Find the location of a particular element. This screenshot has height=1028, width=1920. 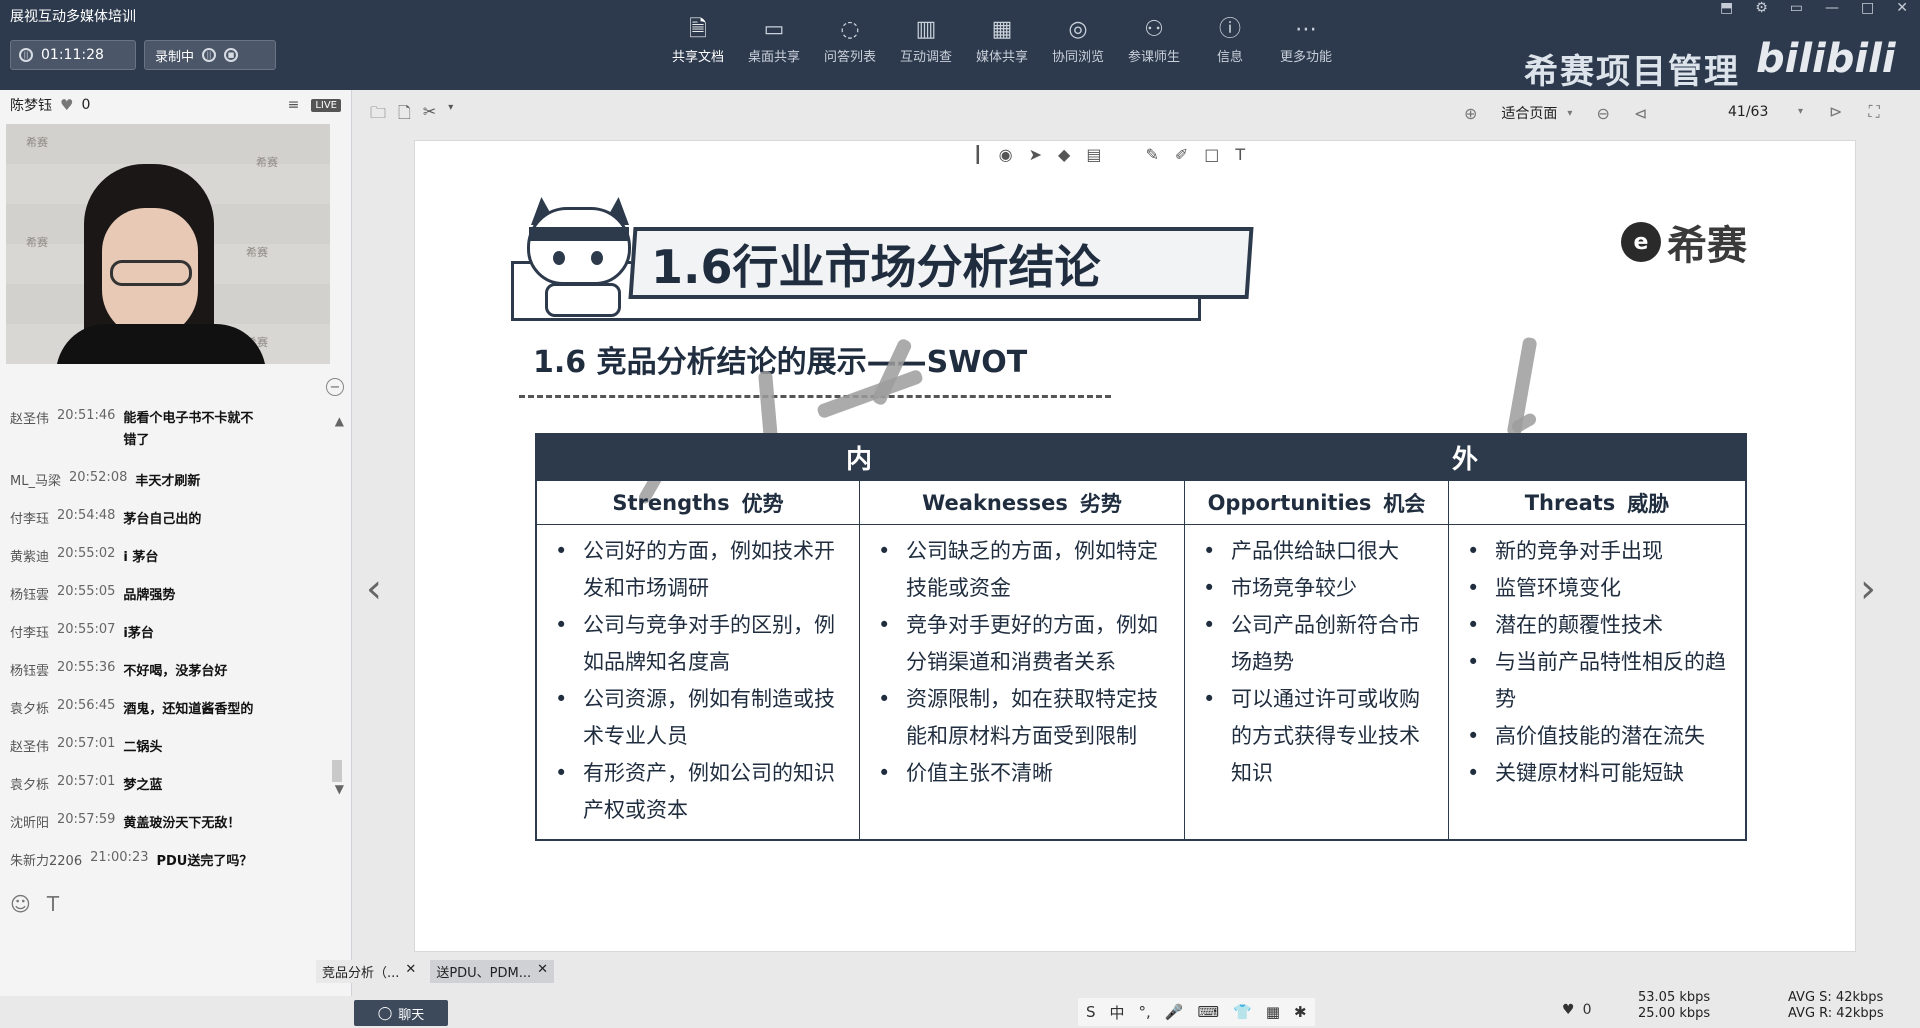

slide-subtitle: 1.6 竞品分析结论的展示——SWOT is located at coordinates (780, 362).